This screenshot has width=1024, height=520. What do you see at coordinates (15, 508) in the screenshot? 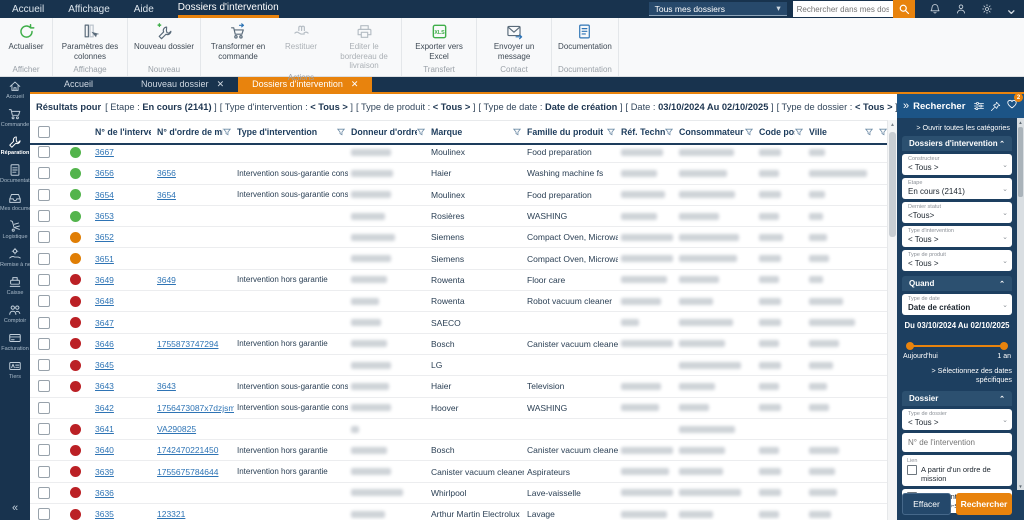
I see `sidebar-collapse-icon: «` at bounding box center [15, 508].